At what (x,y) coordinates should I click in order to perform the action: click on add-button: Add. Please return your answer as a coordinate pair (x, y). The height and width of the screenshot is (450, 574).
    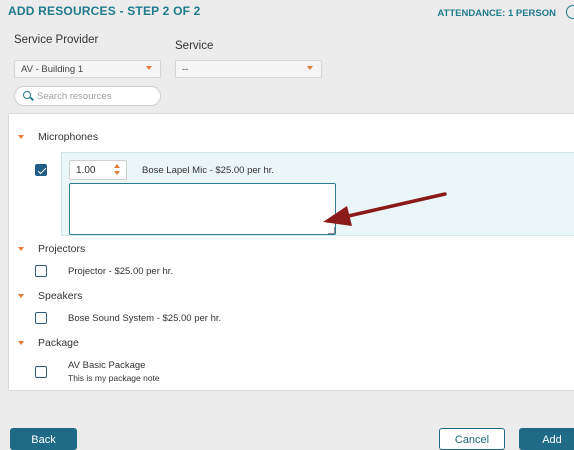
    Looking at the image, I should click on (546, 439).